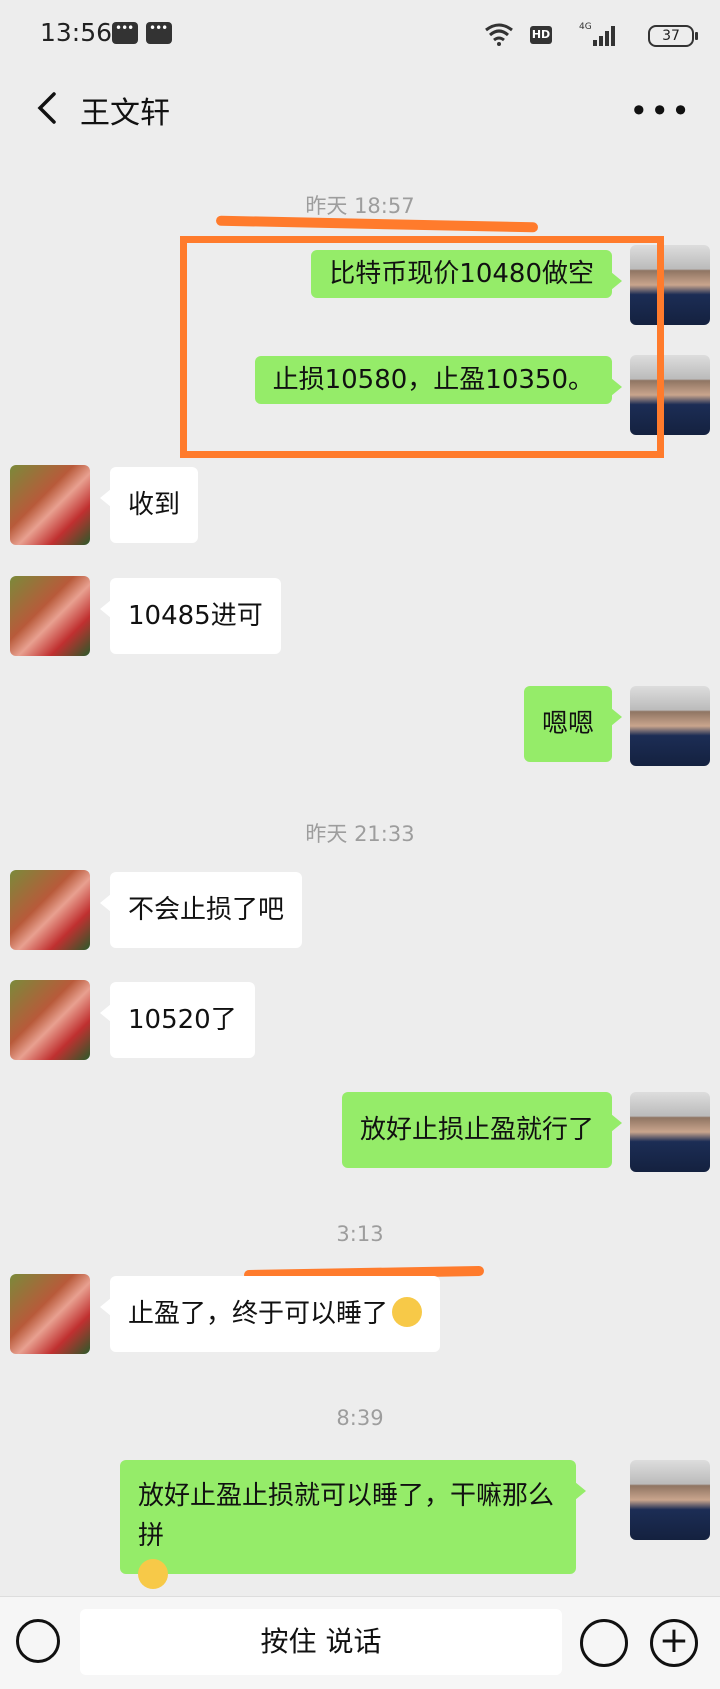 This screenshot has width=720, height=1689. Describe the element at coordinates (422, 347) in the screenshot. I see `annotation-box` at that location.